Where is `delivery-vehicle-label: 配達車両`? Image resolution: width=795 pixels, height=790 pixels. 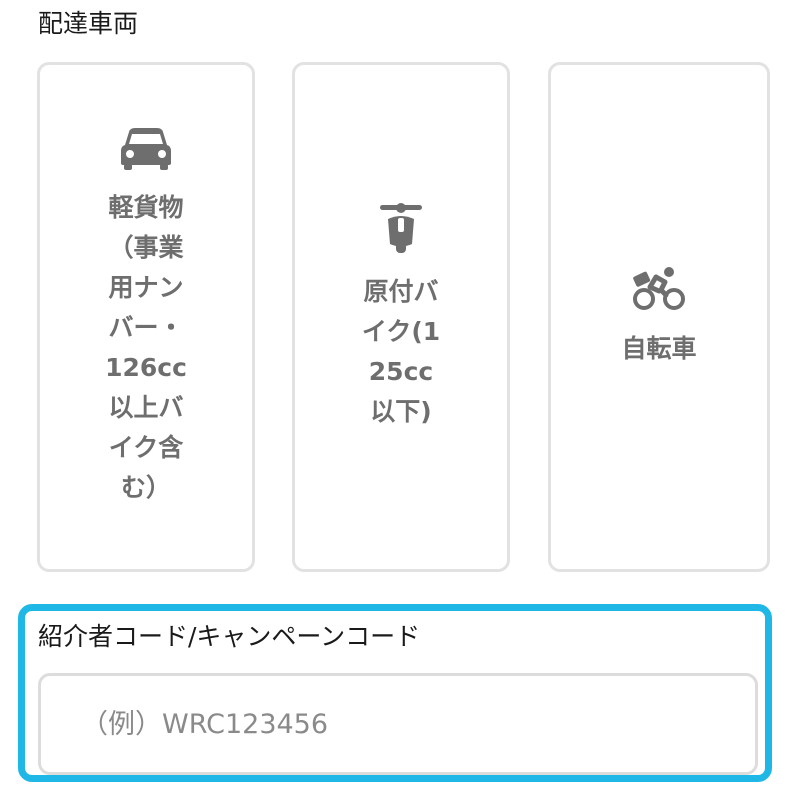 delivery-vehicle-label: 配達車両 is located at coordinates (88, 23).